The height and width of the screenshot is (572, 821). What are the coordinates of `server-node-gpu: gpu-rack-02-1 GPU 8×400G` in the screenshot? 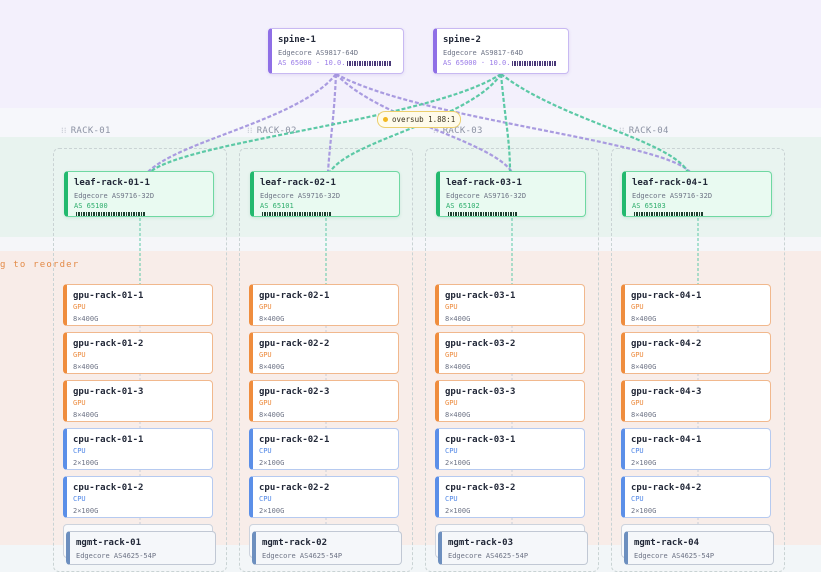 It's located at (324, 305).